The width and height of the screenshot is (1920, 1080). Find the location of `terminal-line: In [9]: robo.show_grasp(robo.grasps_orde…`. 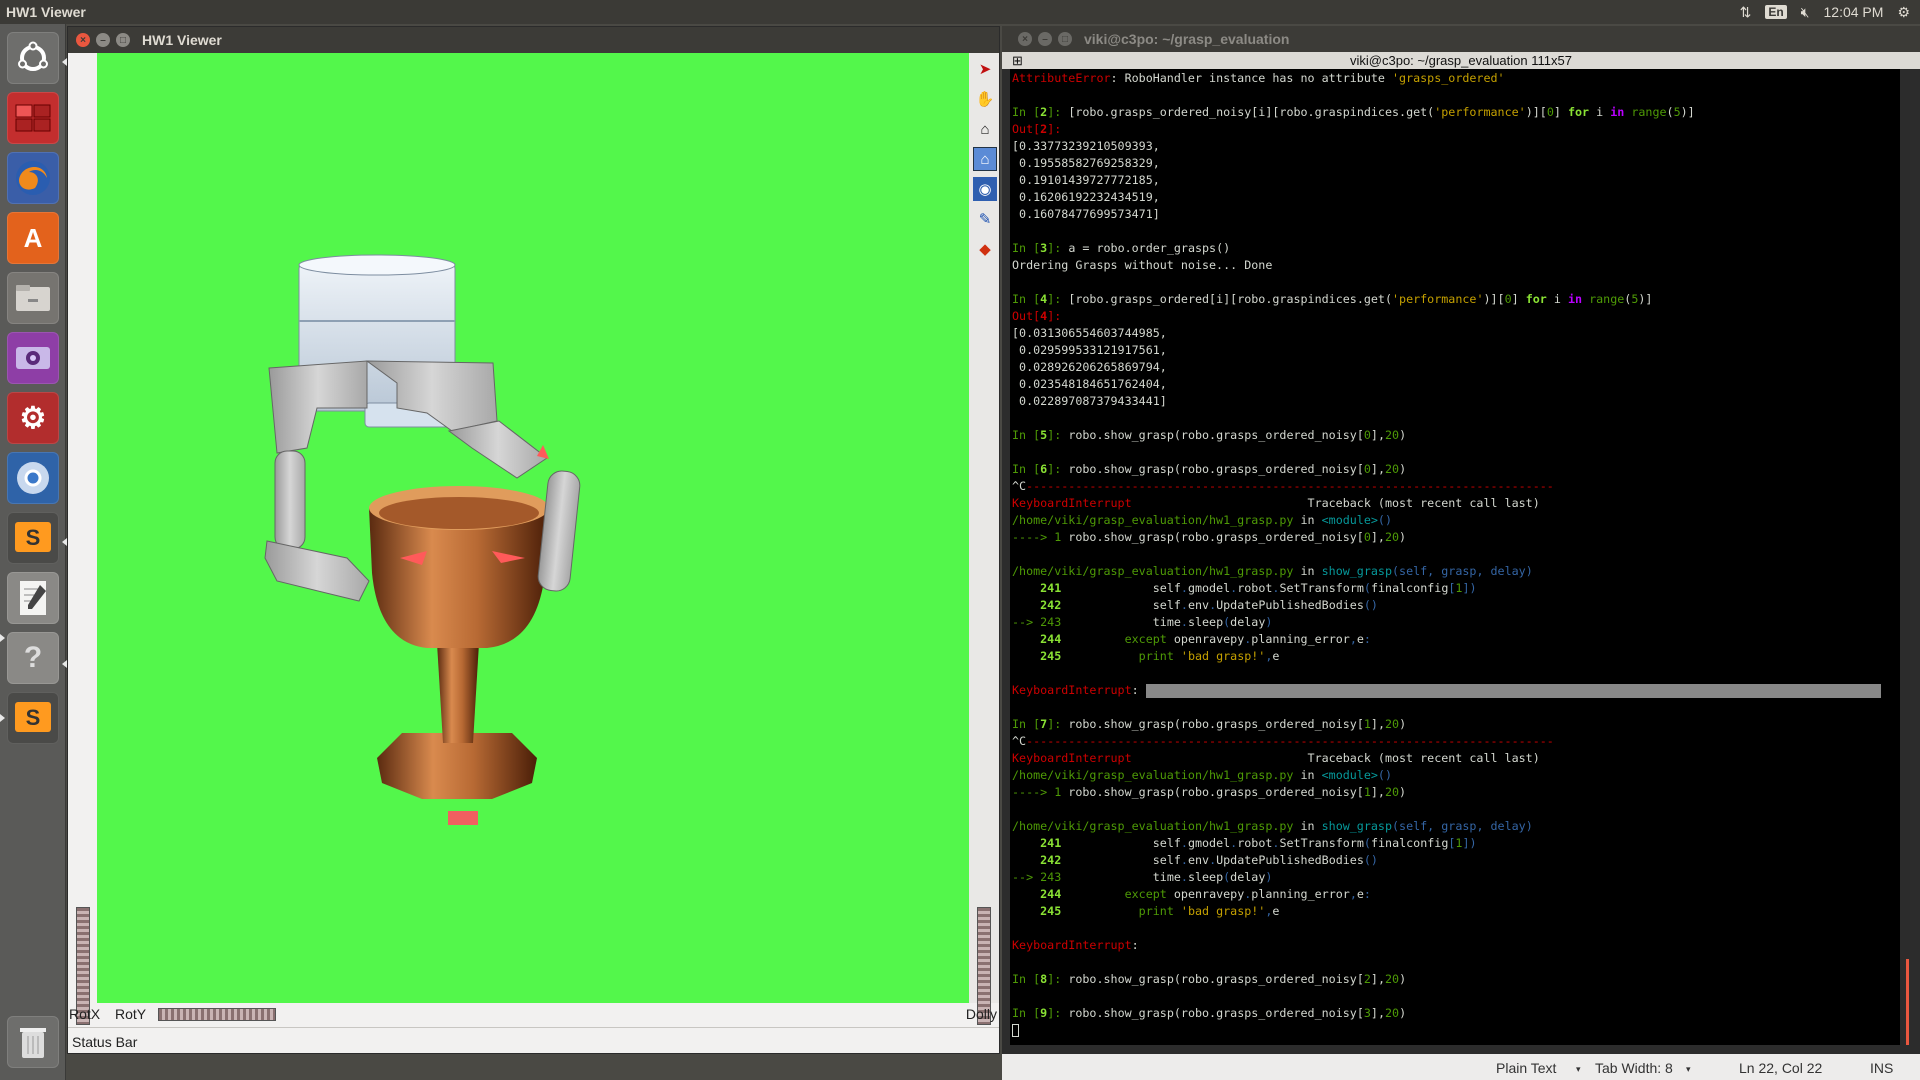

terminal-line: In [9]: robo.show_grasp(robo.grasps_orde… is located at coordinates (1209, 1013).